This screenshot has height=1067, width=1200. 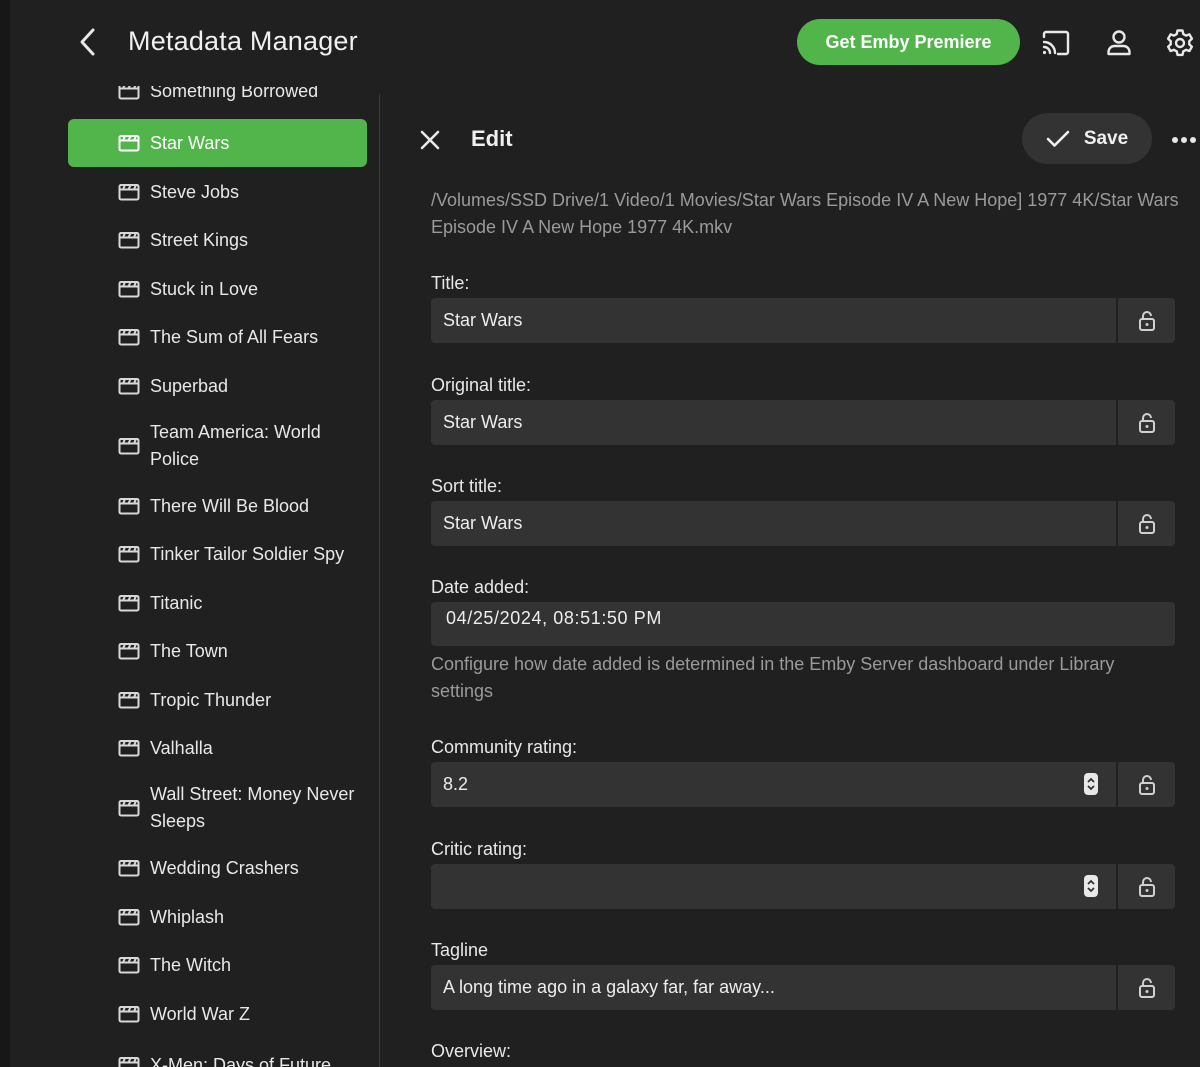 What do you see at coordinates (217, 603) in the screenshot?
I see `list-item: Titanic` at bounding box center [217, 603].